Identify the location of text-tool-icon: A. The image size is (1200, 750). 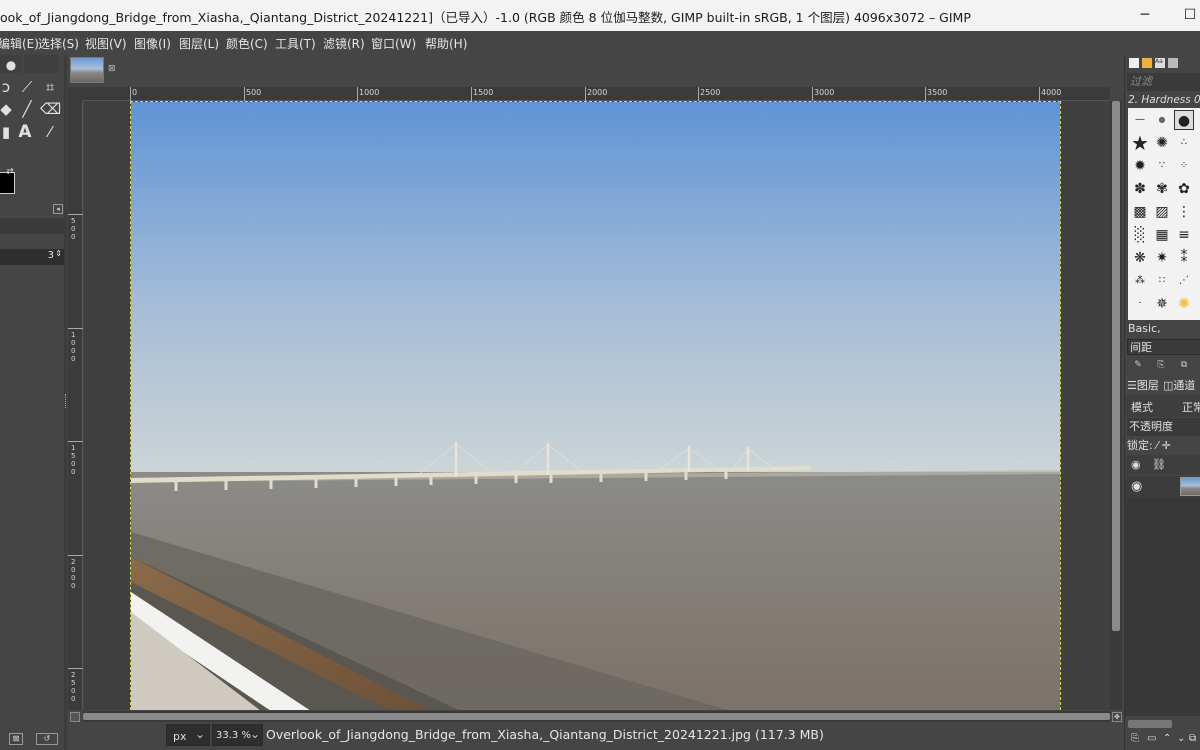
(25, 132).